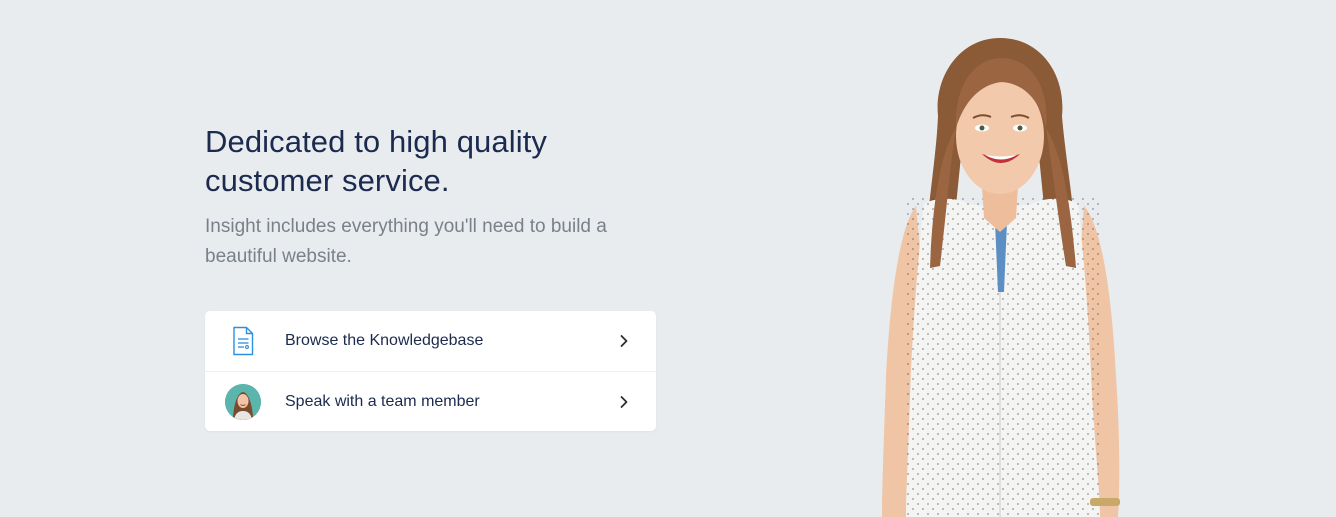  Describe the element at coordinates (376, 141) in the screenshot. I see `headline-line-1: Dedicated to high quality` at that location.